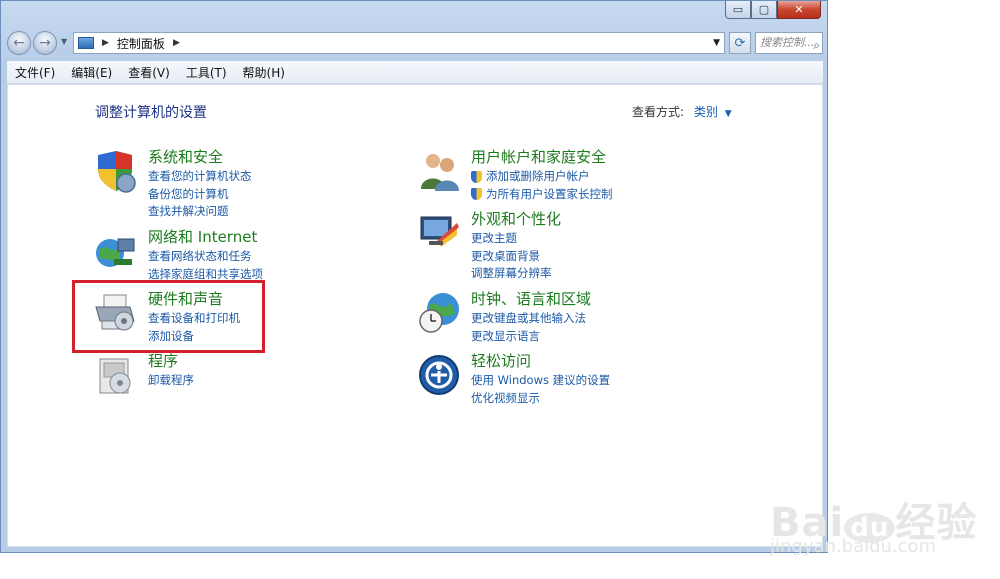 This screenshot has height=579, width=1000. Describe the element at coordinates (200, 177) in the screenshot. I see `link-check-status: 查看您的计算机状态` at that location.